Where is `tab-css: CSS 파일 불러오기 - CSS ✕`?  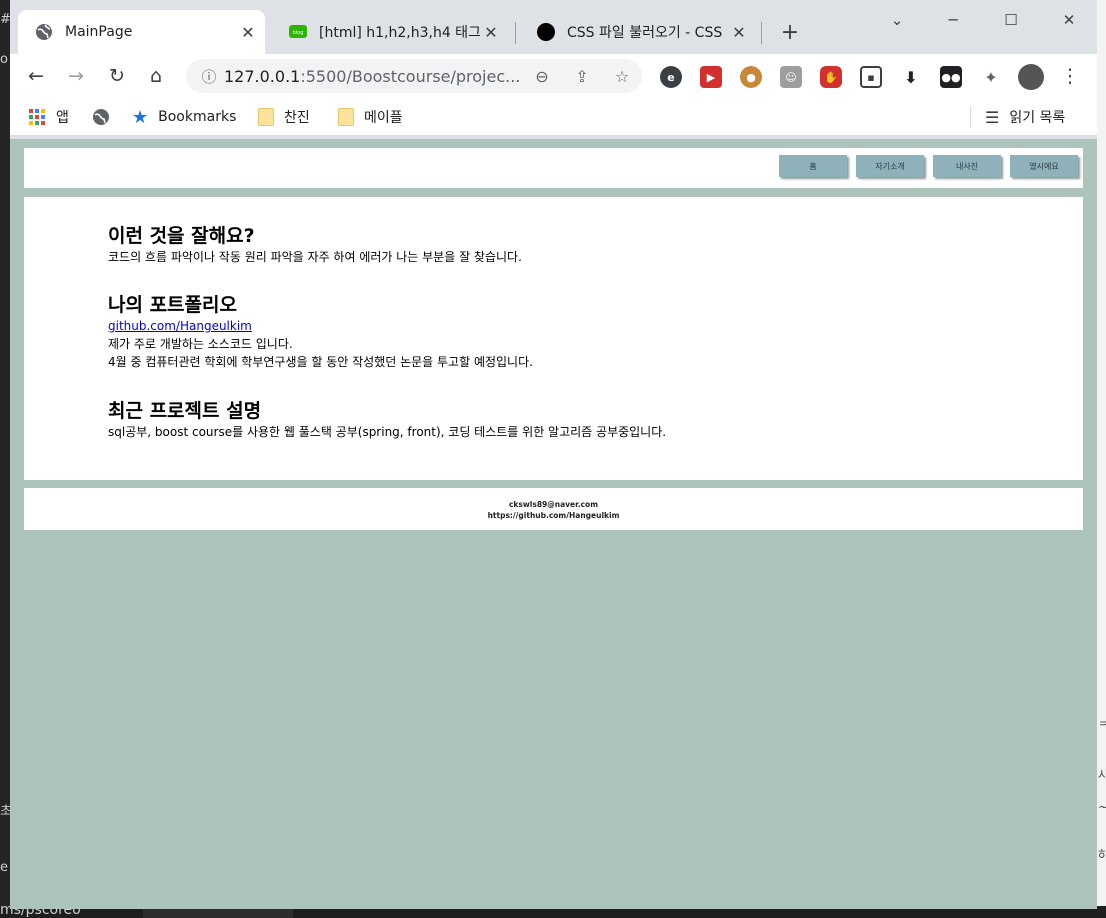
tab-css: CSS 파일 불러오기 - CSS ✕ is located at coordinates (638, 32).